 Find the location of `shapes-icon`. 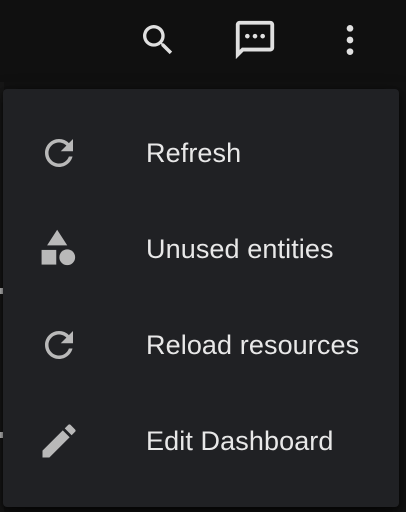

shapes-icon is located at coordinates (59, 249).